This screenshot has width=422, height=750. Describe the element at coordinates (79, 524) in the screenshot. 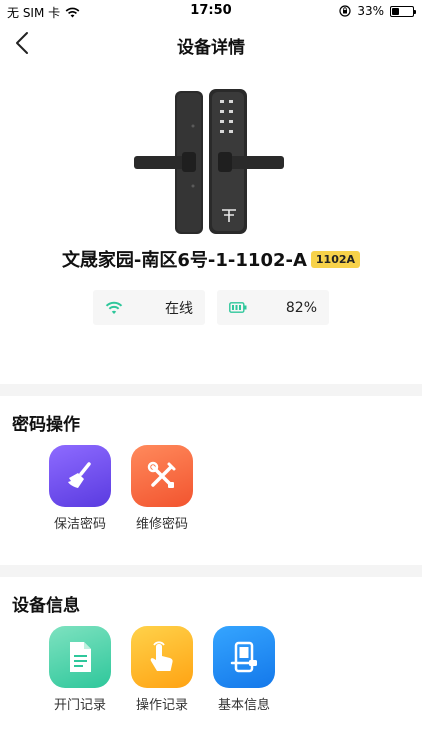

I see `cleaning-password-label: 保洁密码` at that location.